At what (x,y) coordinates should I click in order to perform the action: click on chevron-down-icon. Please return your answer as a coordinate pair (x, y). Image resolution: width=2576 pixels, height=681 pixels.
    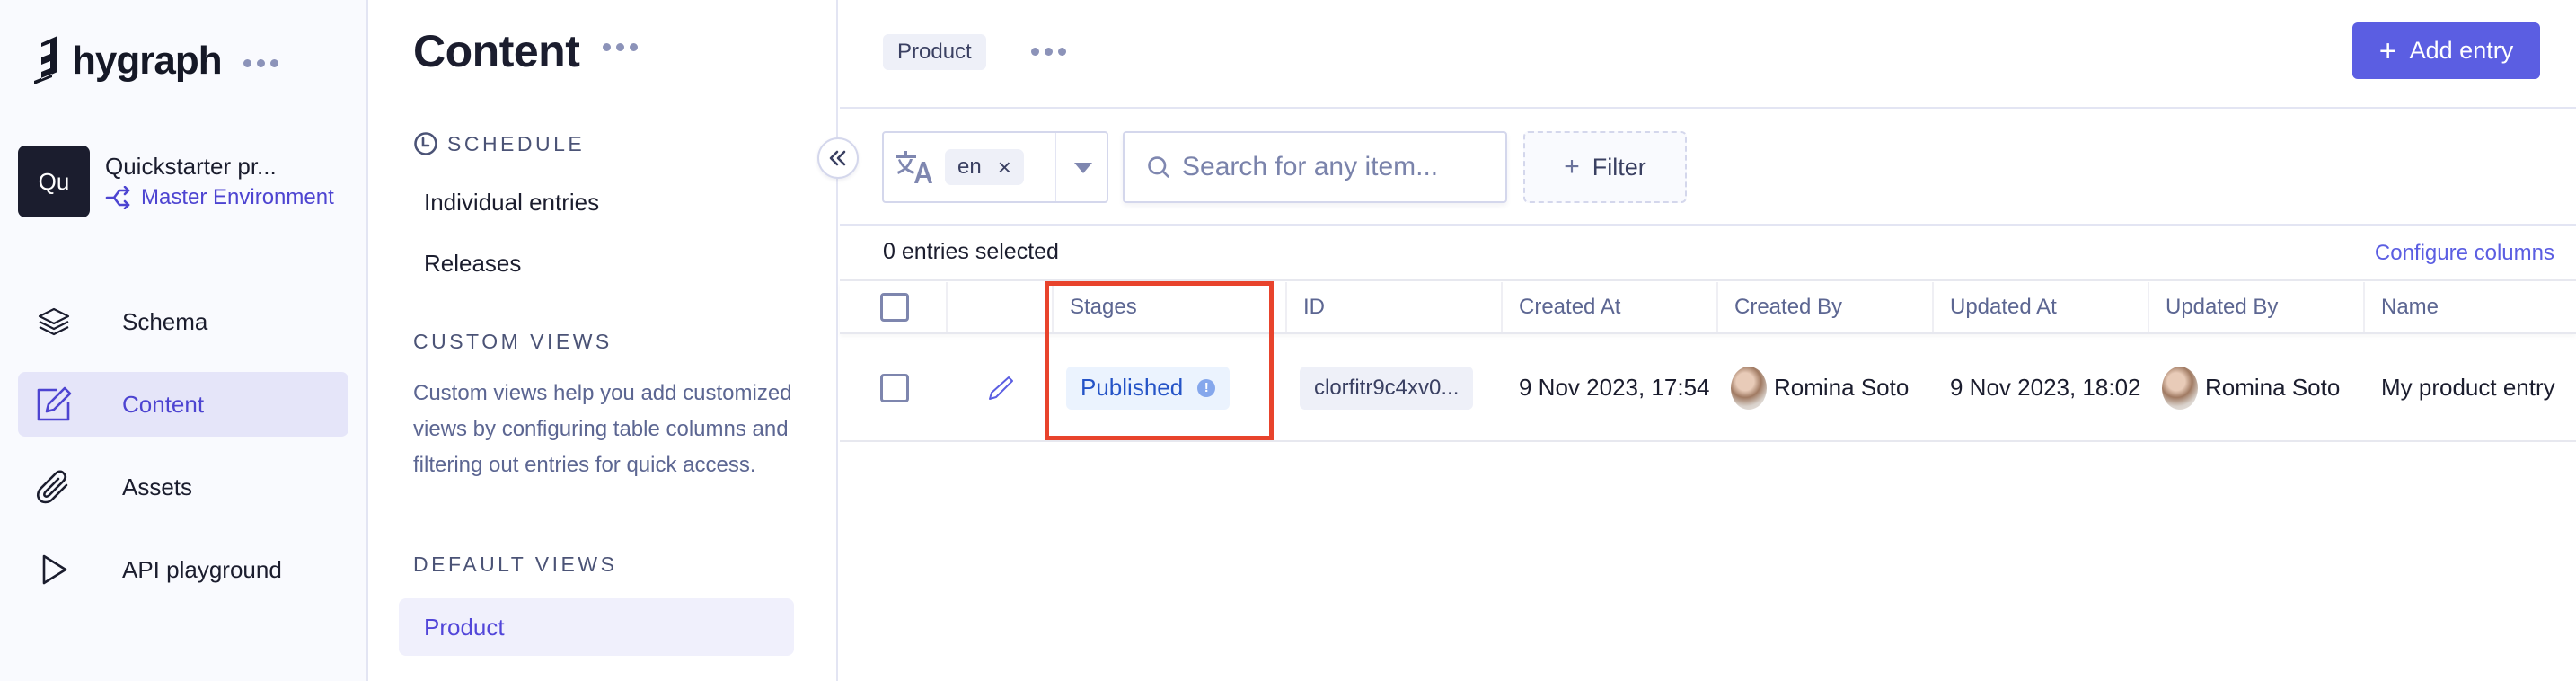
    Looking at the image, I should click on (1083, 168).